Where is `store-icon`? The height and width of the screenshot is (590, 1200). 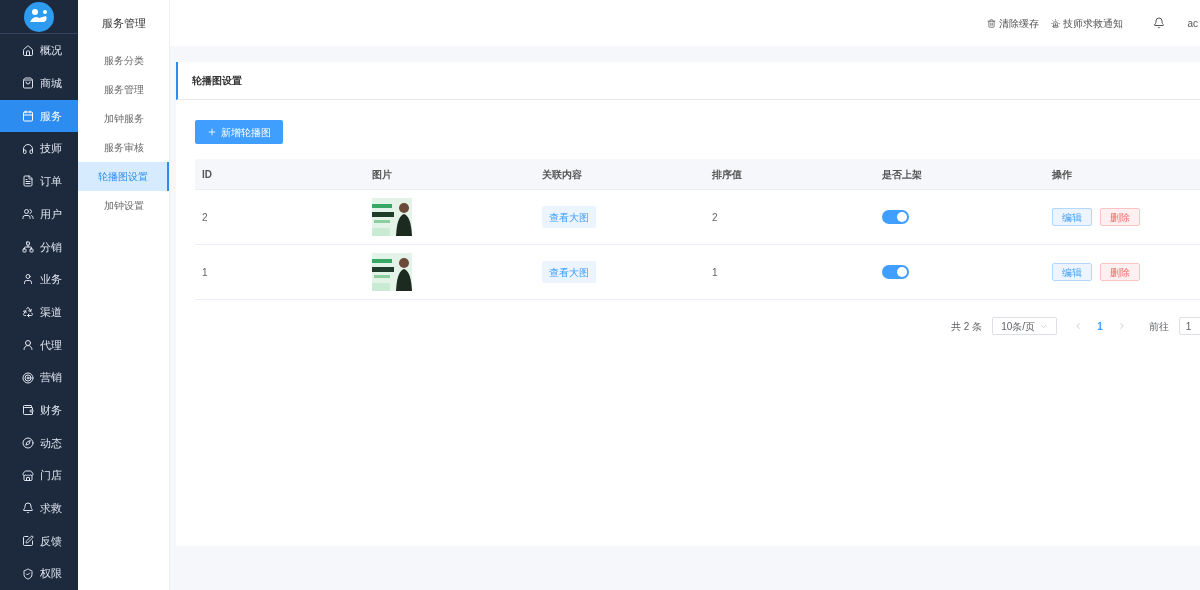
store-icon is located at coordinates (28, 475).